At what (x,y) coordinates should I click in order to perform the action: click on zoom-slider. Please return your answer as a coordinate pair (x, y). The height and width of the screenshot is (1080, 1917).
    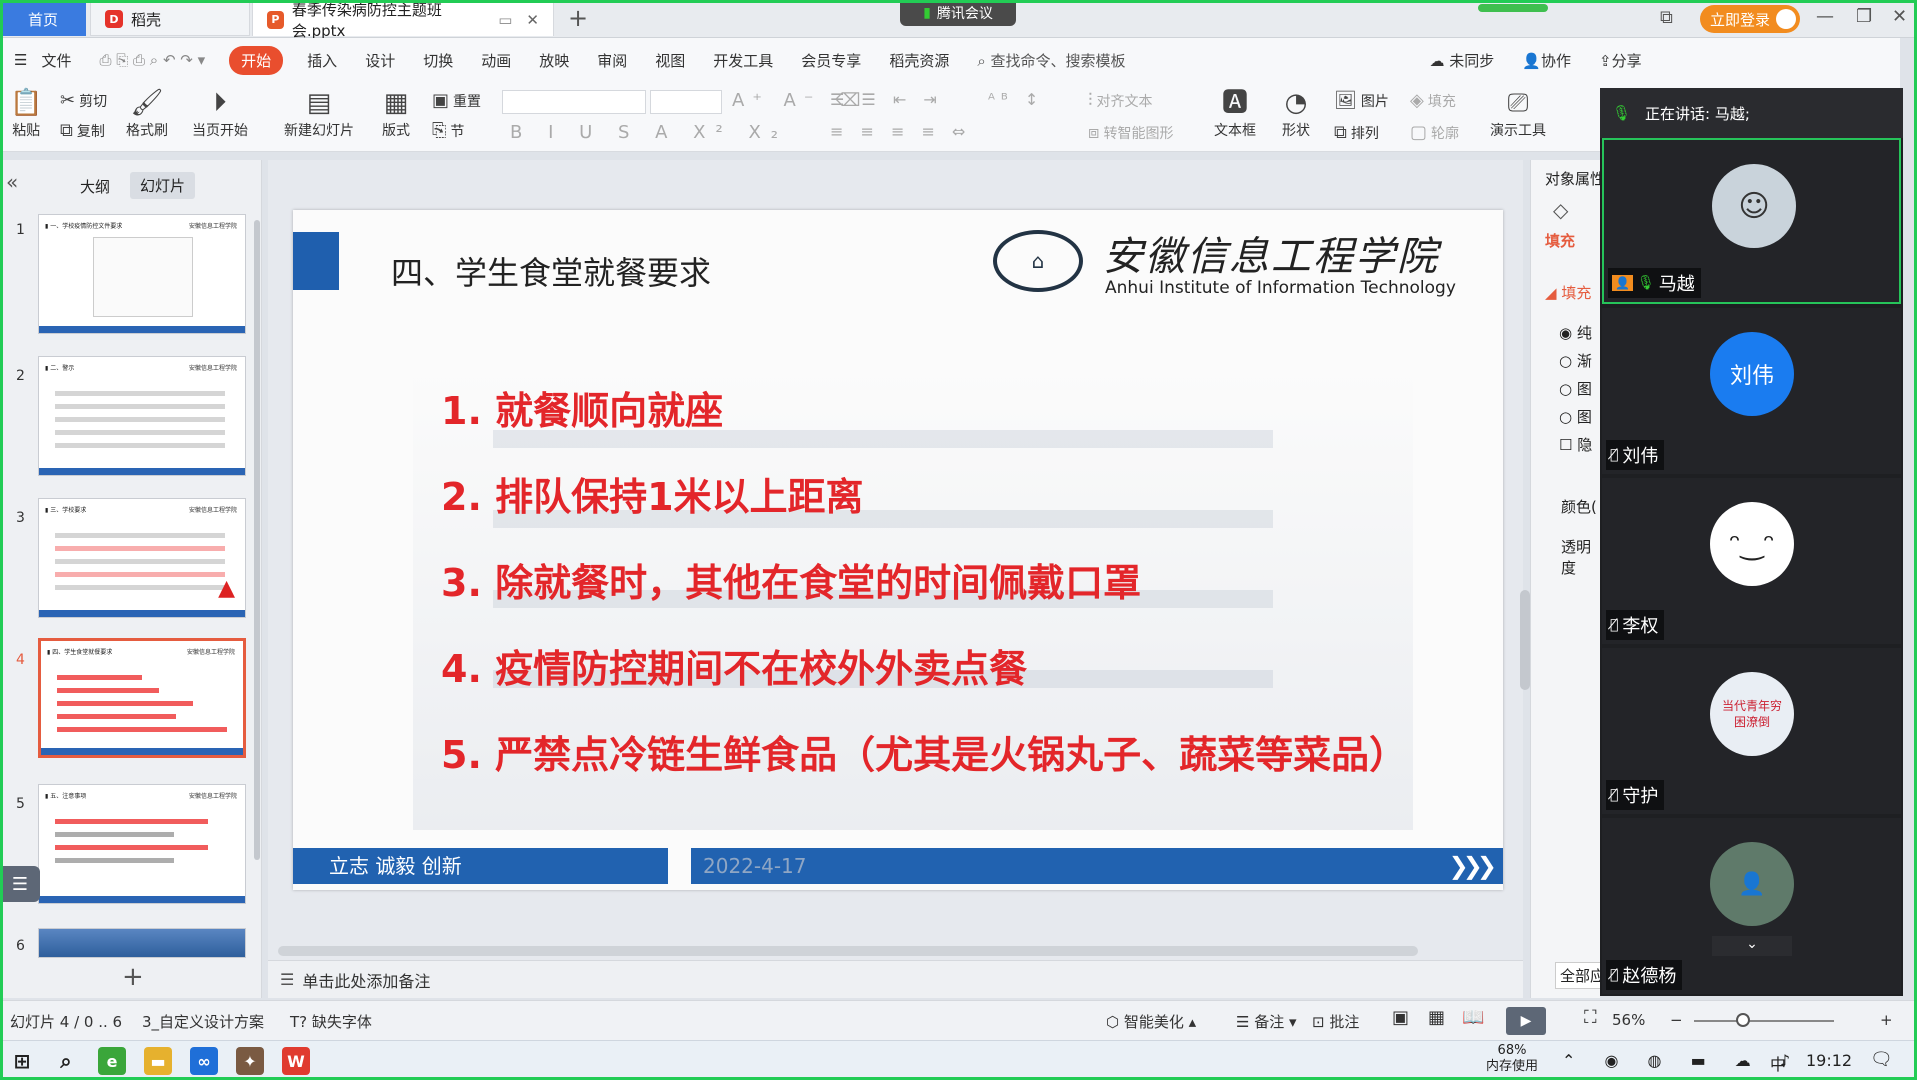
    Looking at the image, I should click on (1764, 1021).